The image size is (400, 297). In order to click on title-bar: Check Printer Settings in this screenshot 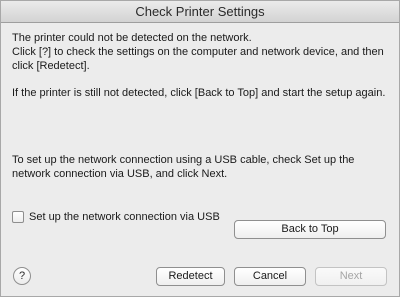, I will do `click(200, 12)`.